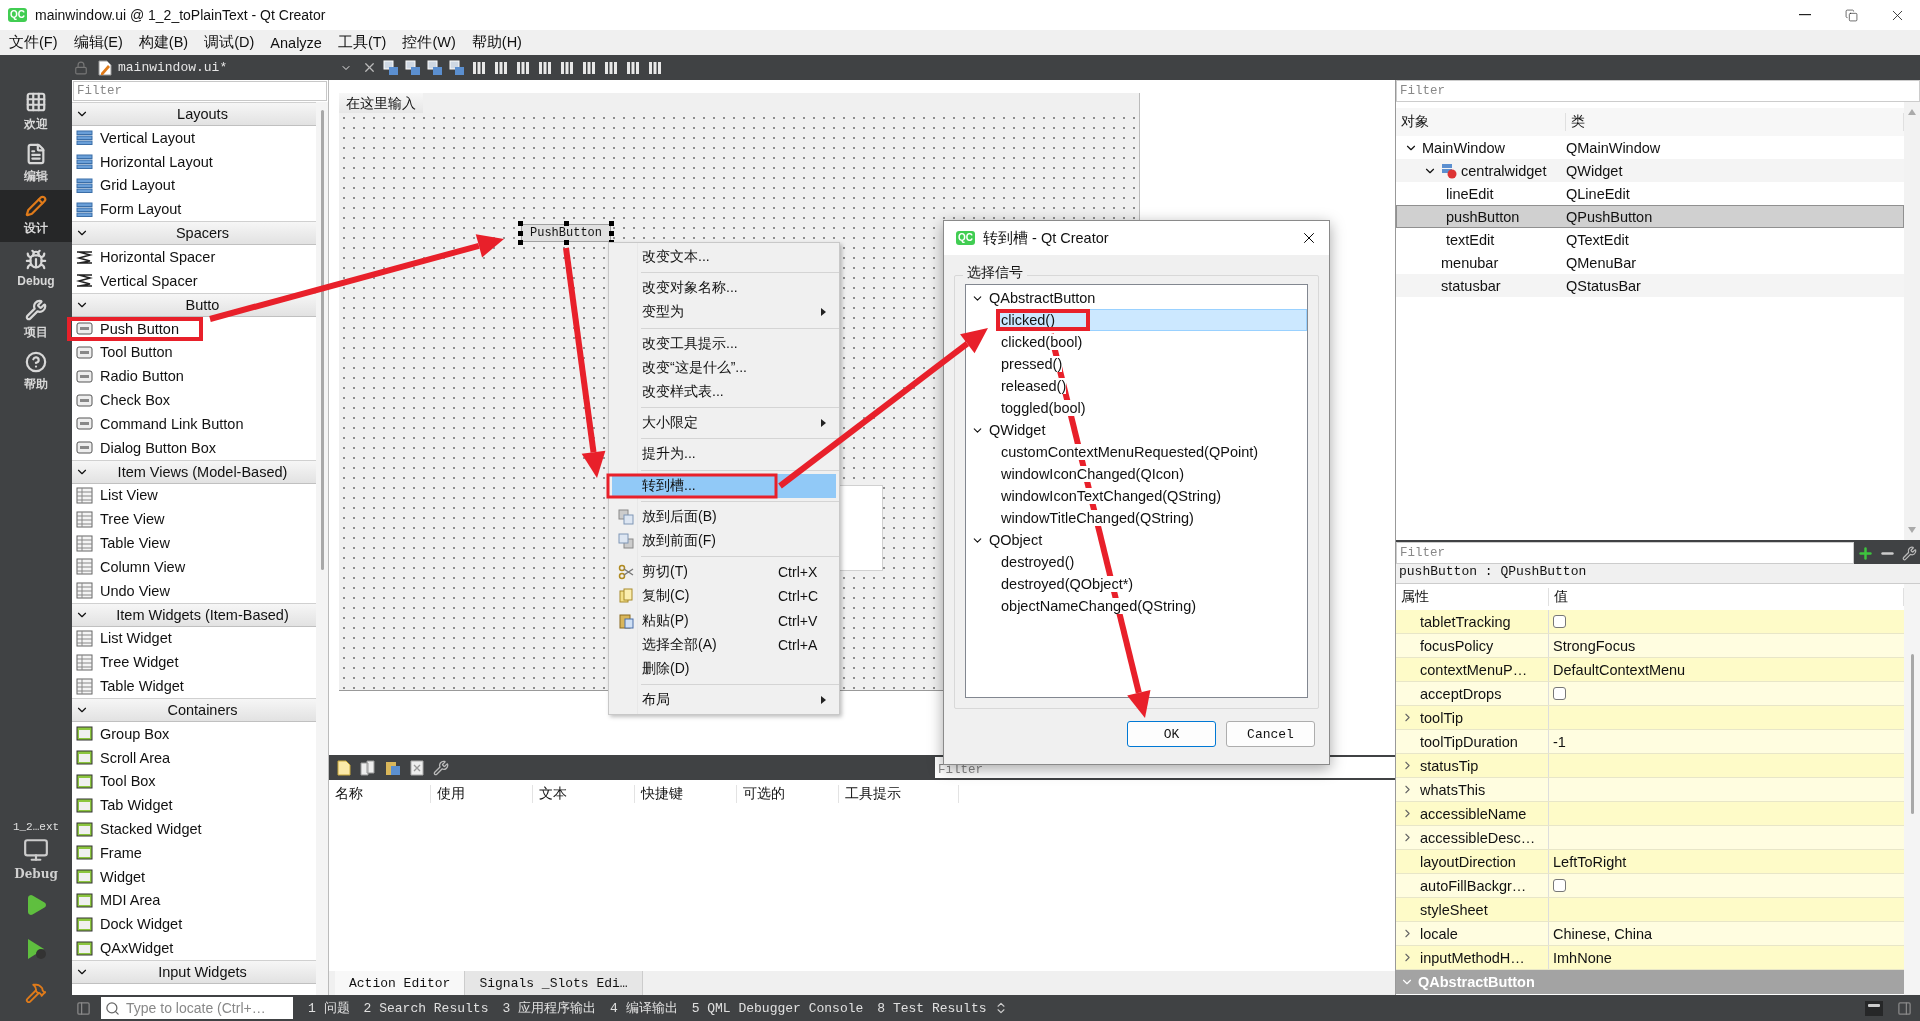 This screenshot has height=1021, width=1920. I want to click on widget-item: Form Layout, so click(194, 209).